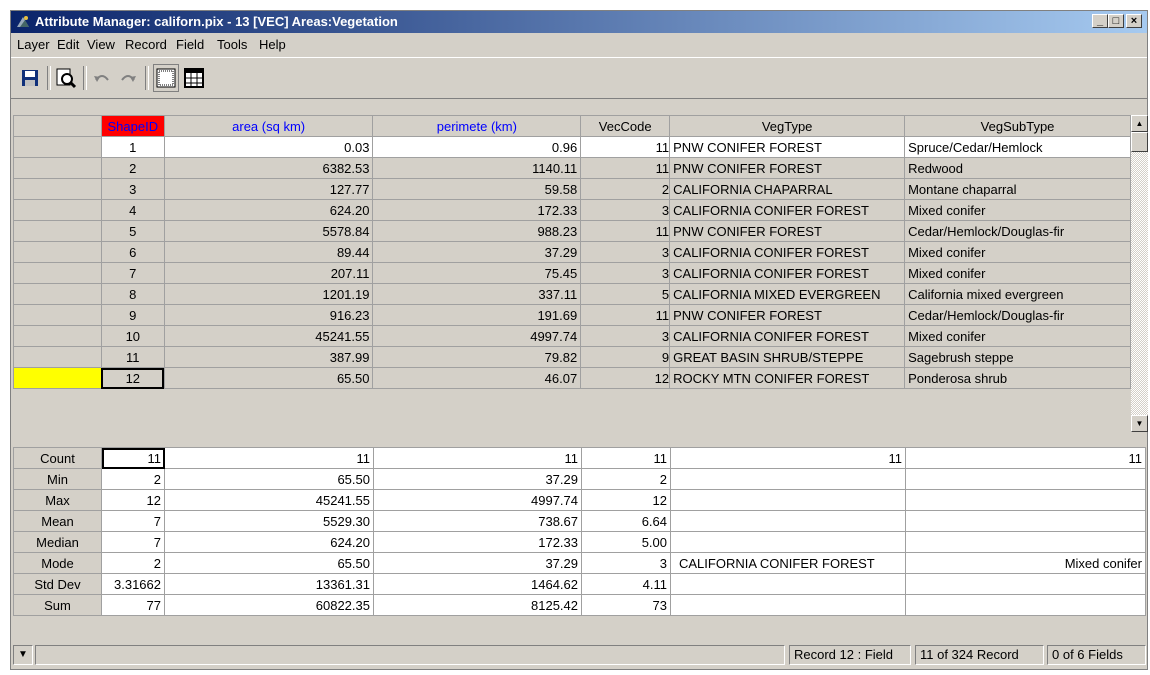 Image resolution: width=1150 pixels, height=675 pixels. Describe the element at coordinates (132, 210) in the screenshot. I see `table-cell: 4` at that location.